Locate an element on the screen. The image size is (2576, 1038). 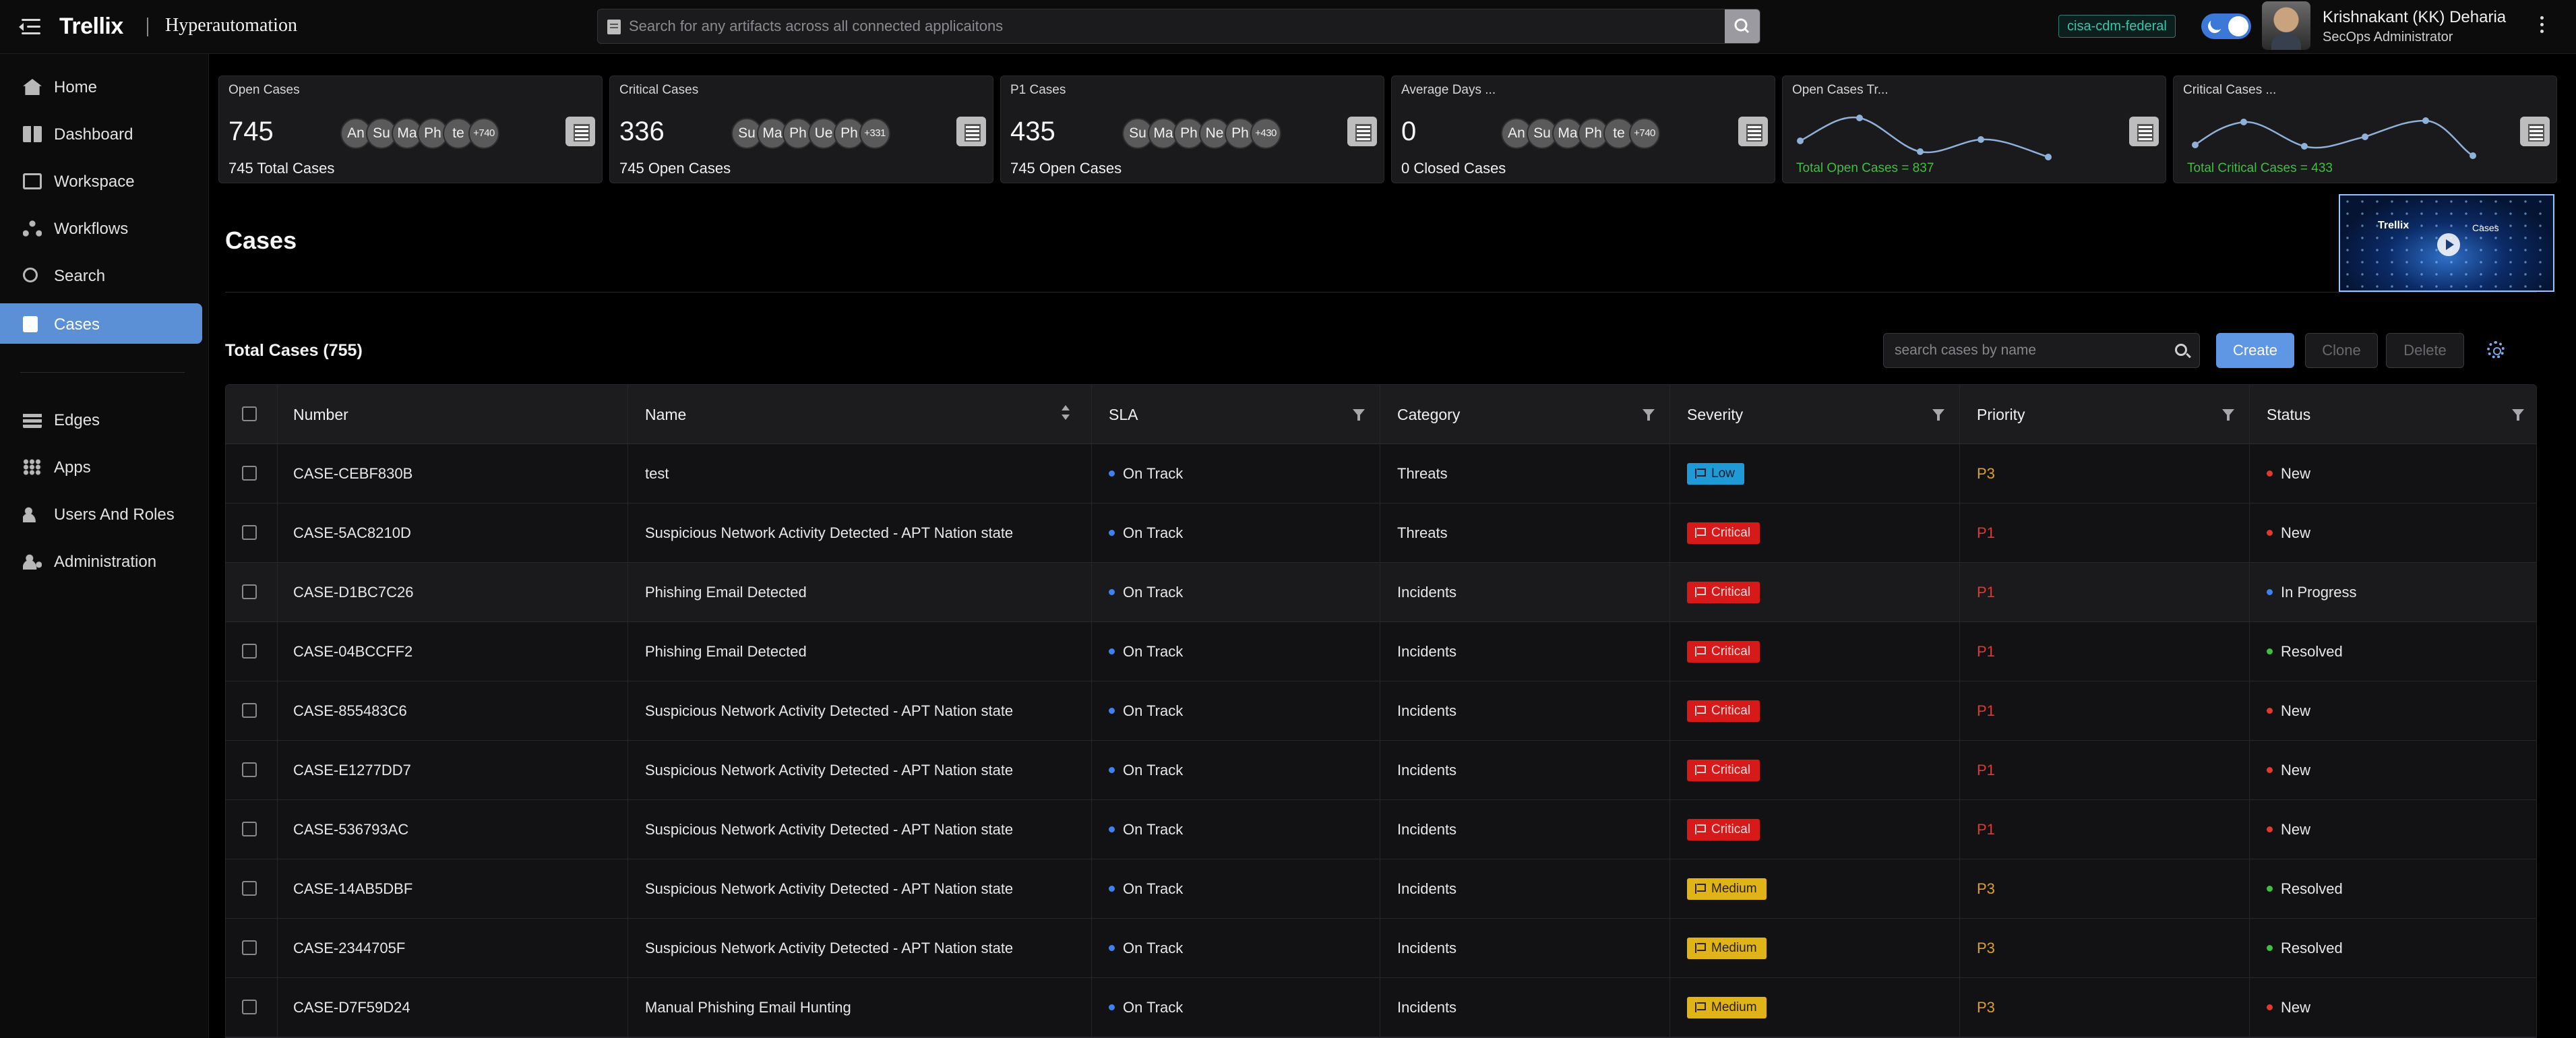
edges-icon is located at coordinates (32, 420).